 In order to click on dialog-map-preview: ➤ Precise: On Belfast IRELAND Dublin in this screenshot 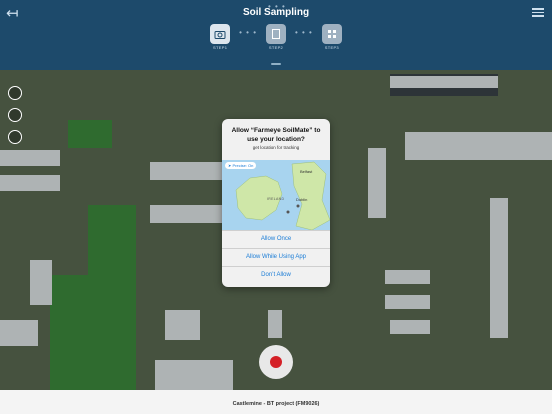, I will do `click(276, 195)`.